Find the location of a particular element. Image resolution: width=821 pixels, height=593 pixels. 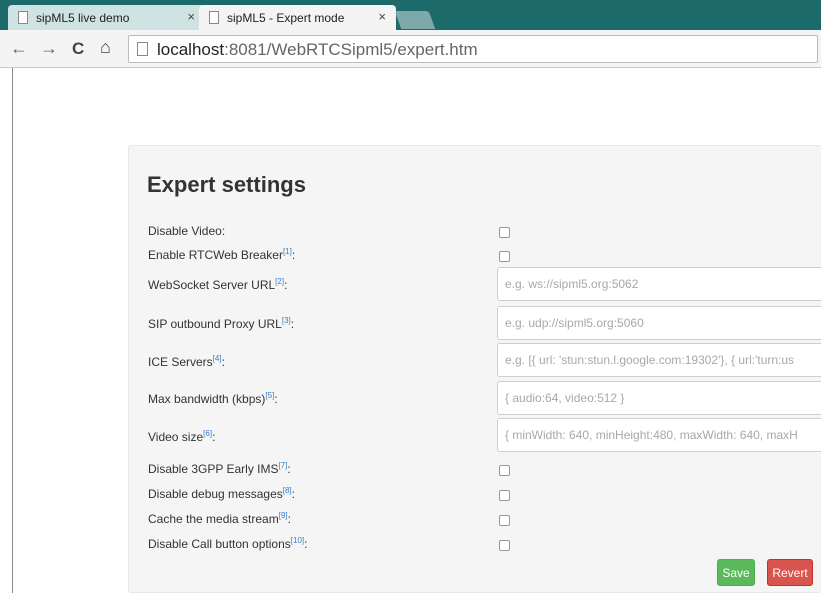

label-disable-call-button-options: Disable Call button options[10]: is located at coordinates (228, 543).